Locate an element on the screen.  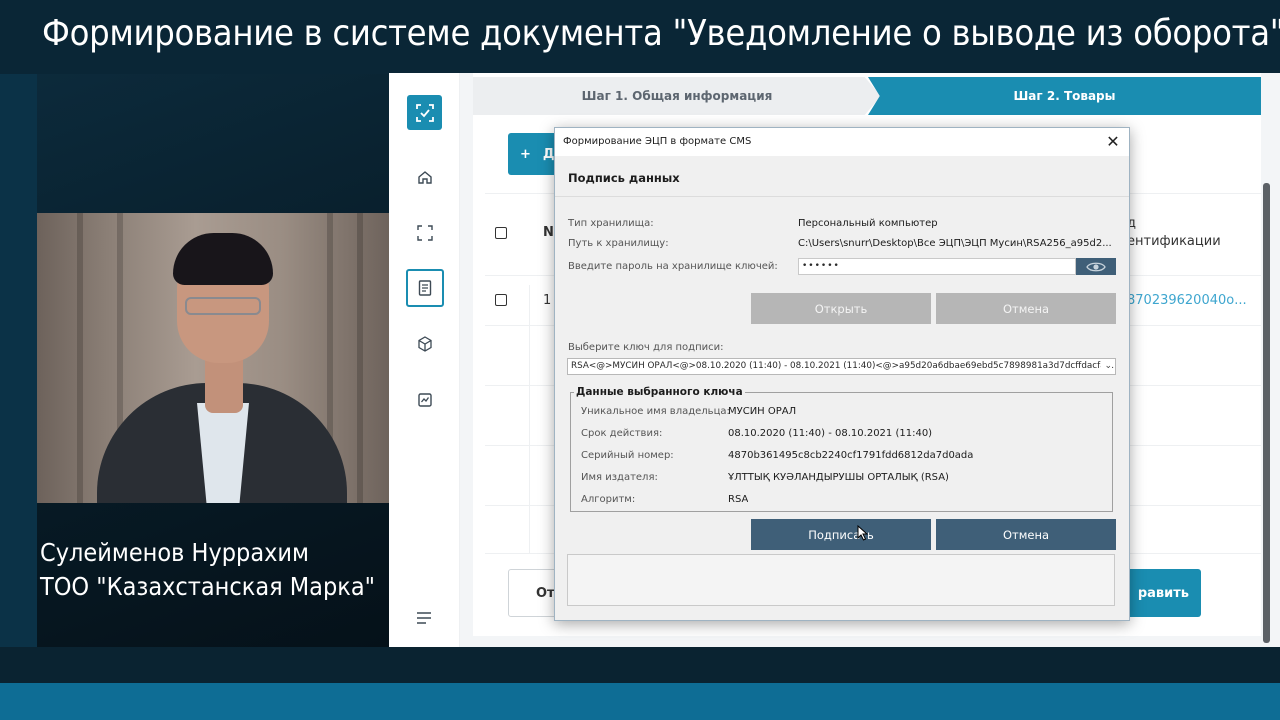
select-key-label: Выберите ключ для подписи: is located at coordinates (646, 347).